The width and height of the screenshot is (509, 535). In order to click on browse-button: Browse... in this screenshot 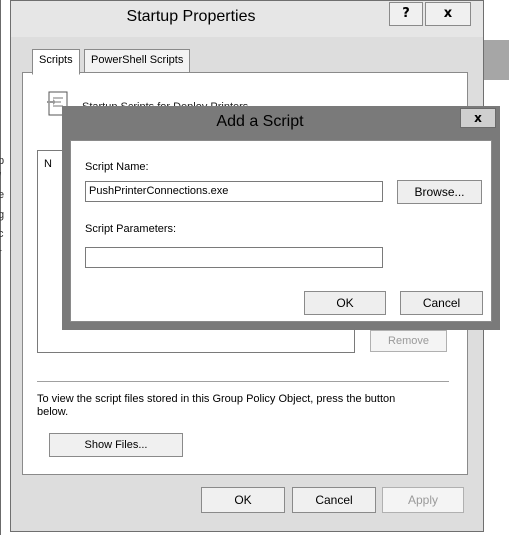, I will do `click(439, 192)`.